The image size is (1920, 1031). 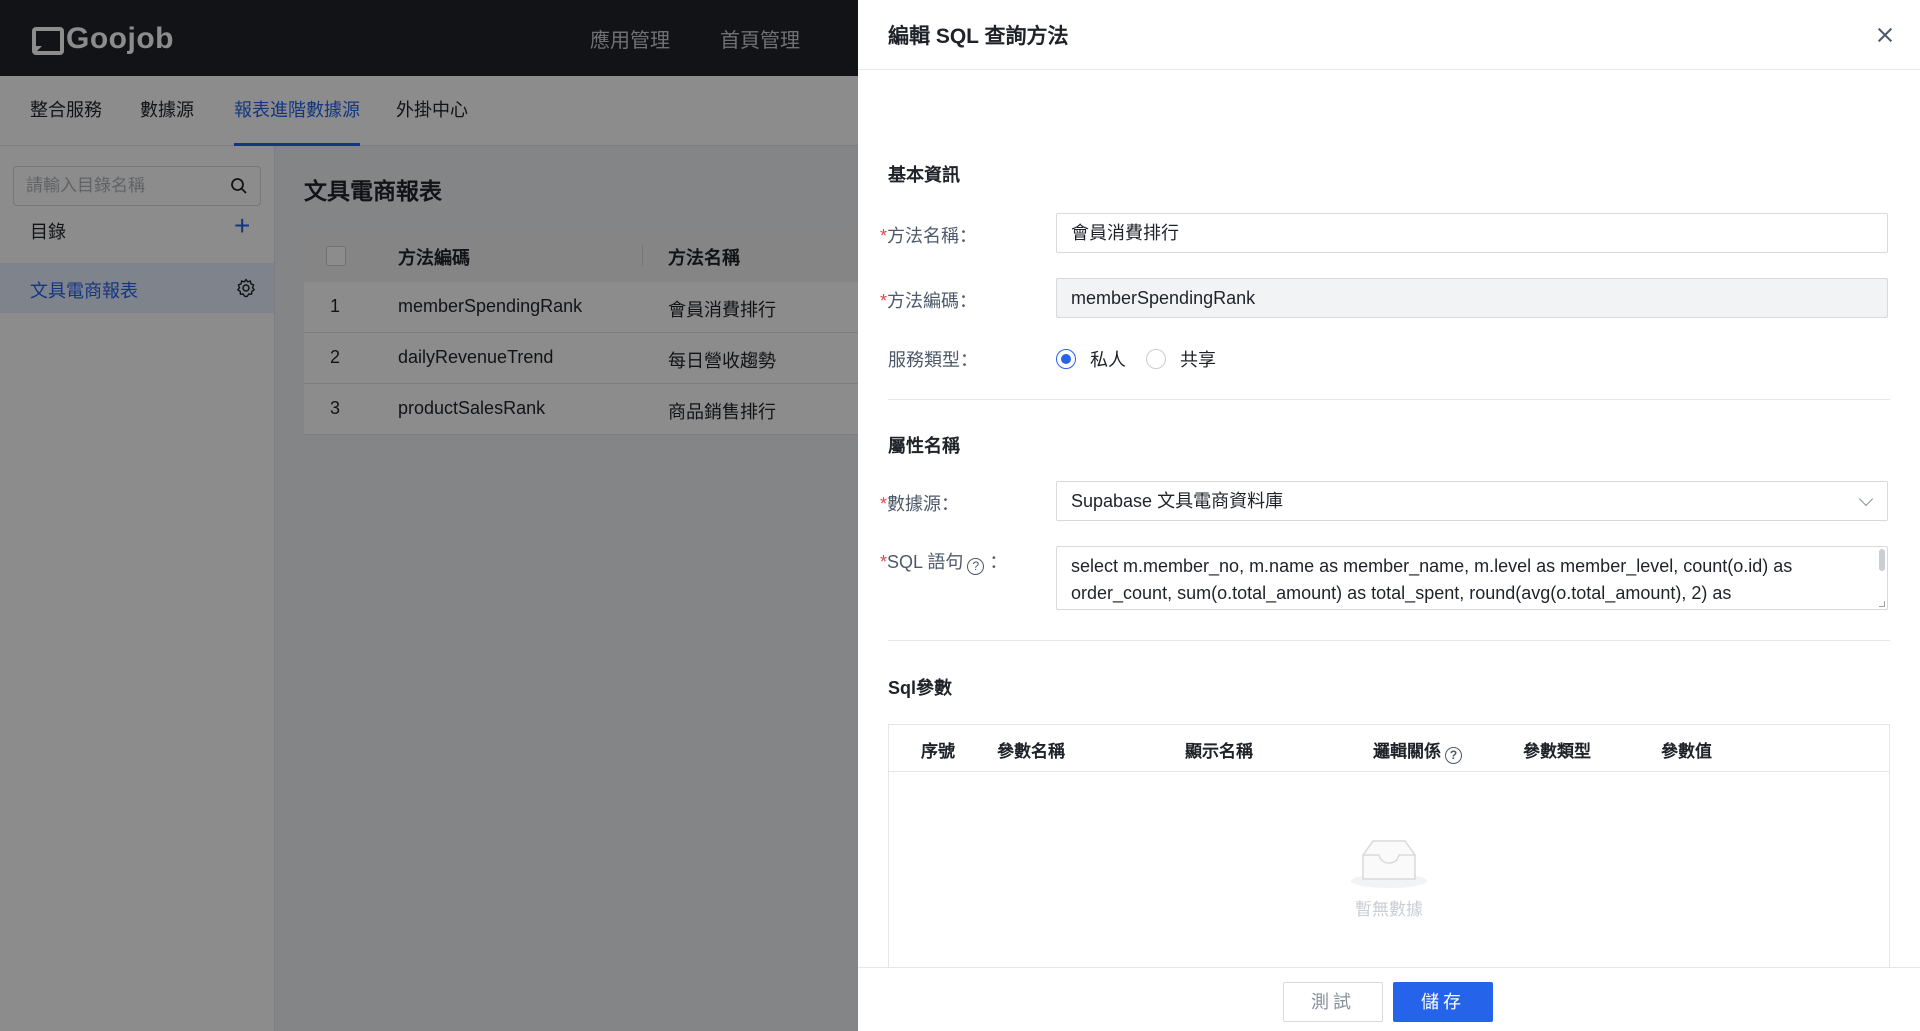 I want to click on column-display-name: 顯示名稱, so click(x=1219, y=751).